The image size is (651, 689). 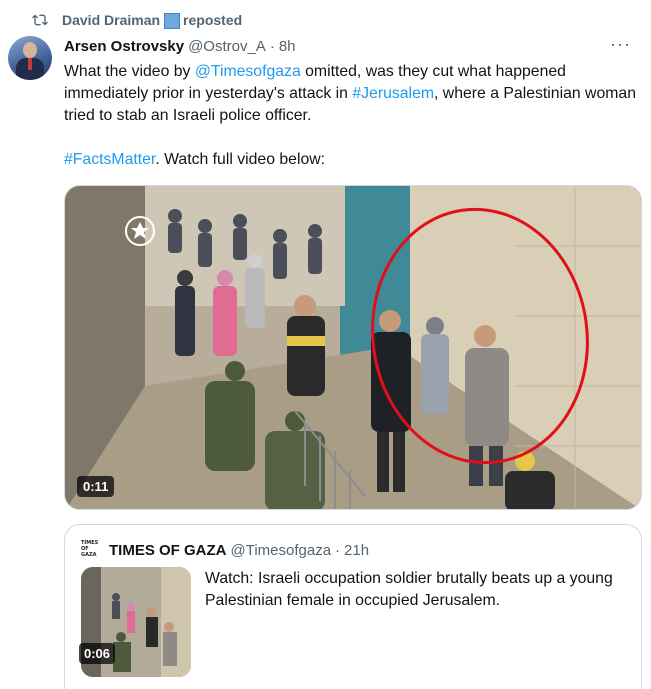 What do you see at coordinates (172, 21) in the screenshot?
I see `flag-icon` at bounding box center [172, 21].